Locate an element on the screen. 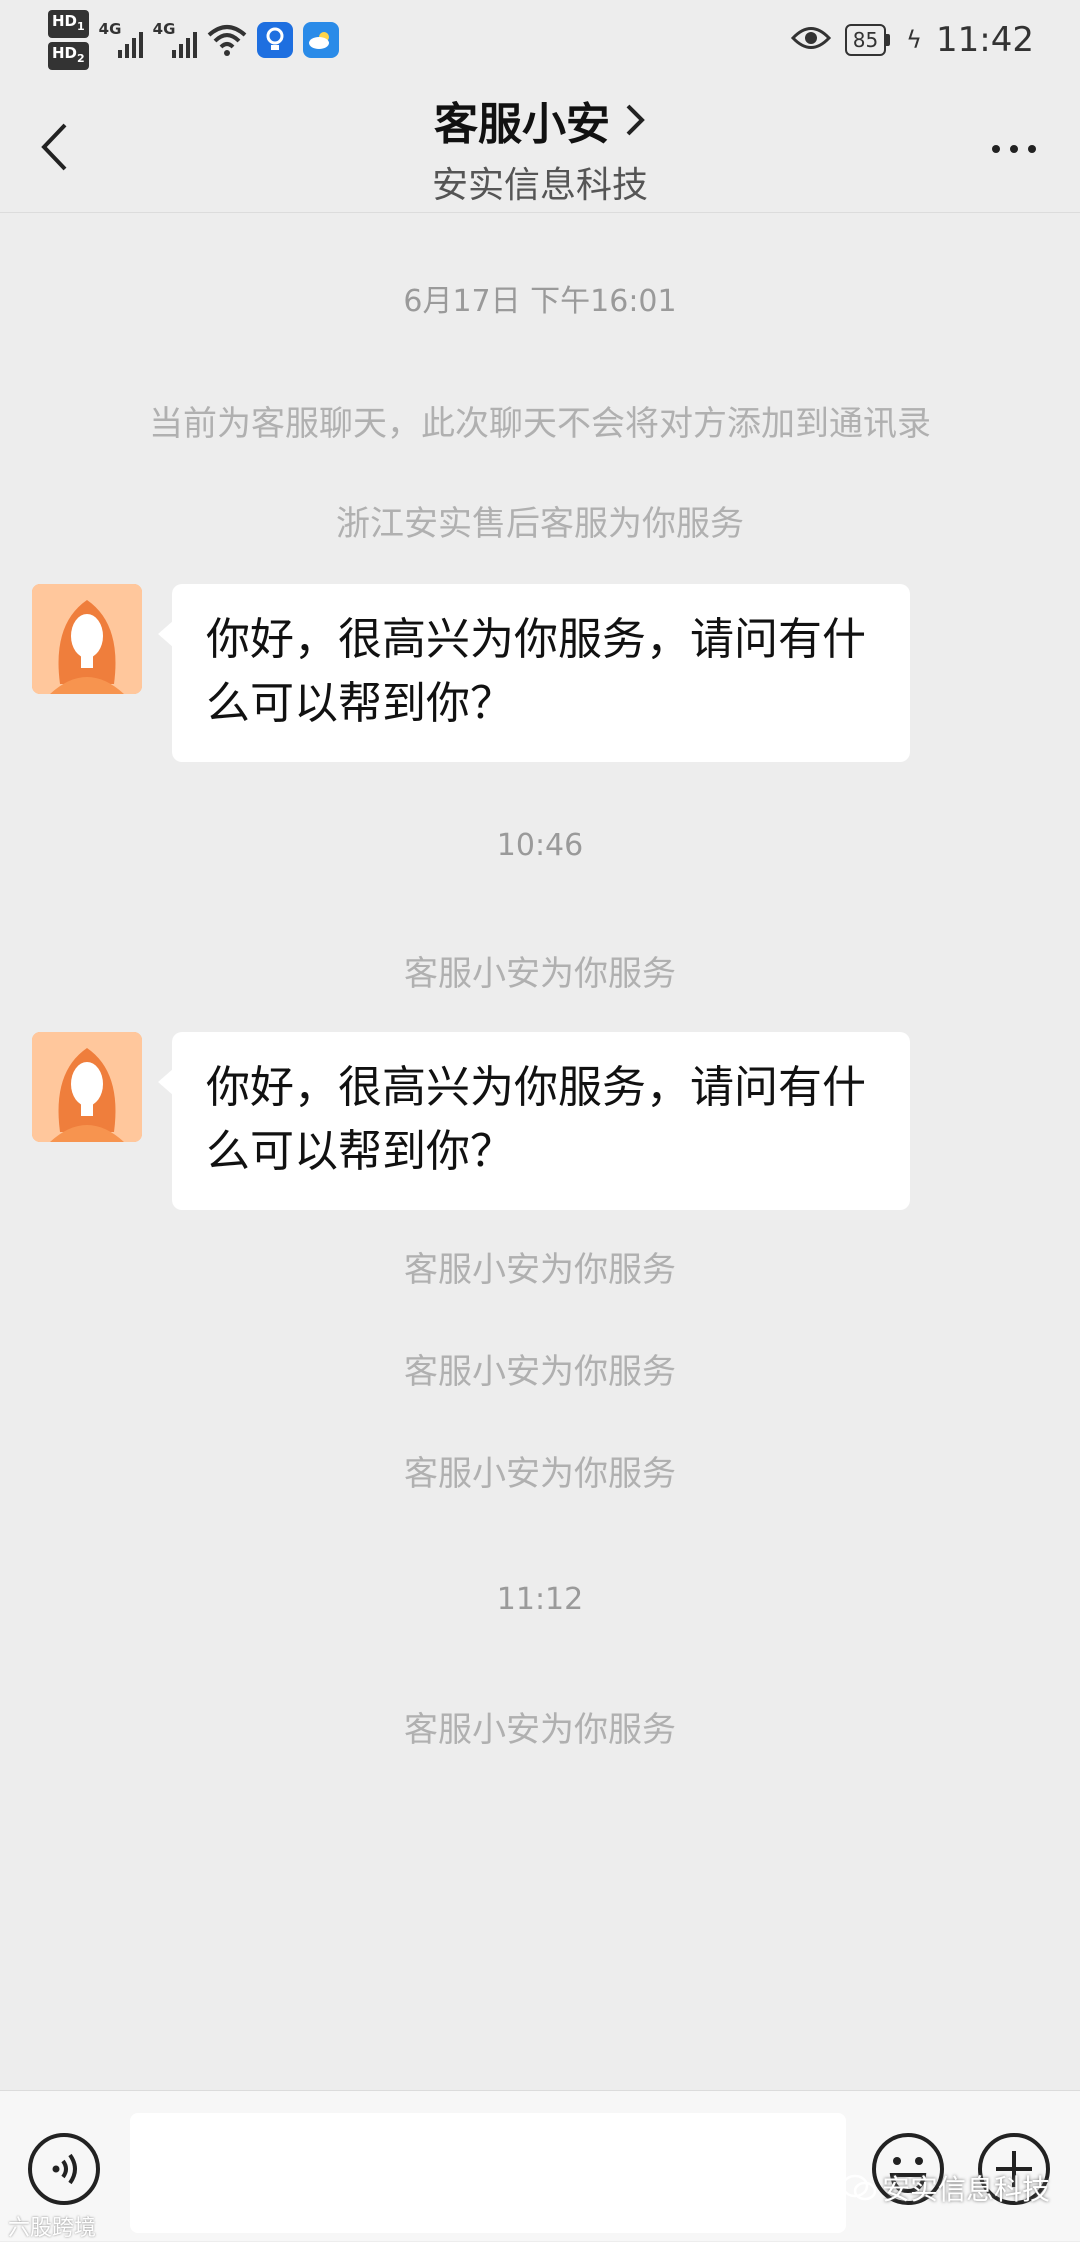 This screenshot has height=2242, width=1080. watermark-right: 安实信息科技 is located at coordinates (946, 2188).